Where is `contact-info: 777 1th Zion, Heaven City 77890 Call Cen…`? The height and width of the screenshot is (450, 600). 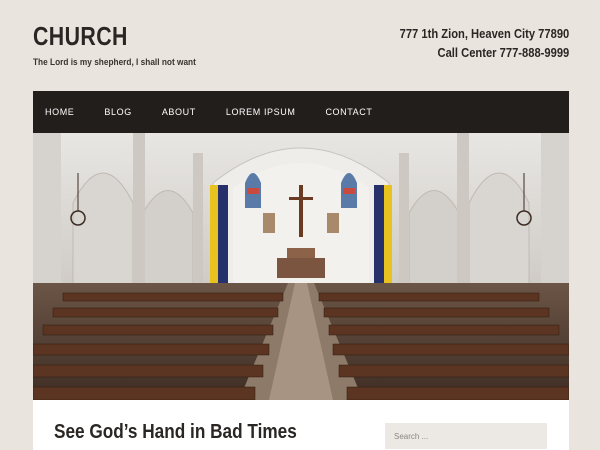
contact-info: 777 1th Zion, Heaven City 77890 Call Cen… is located at coordinates (470, 43).